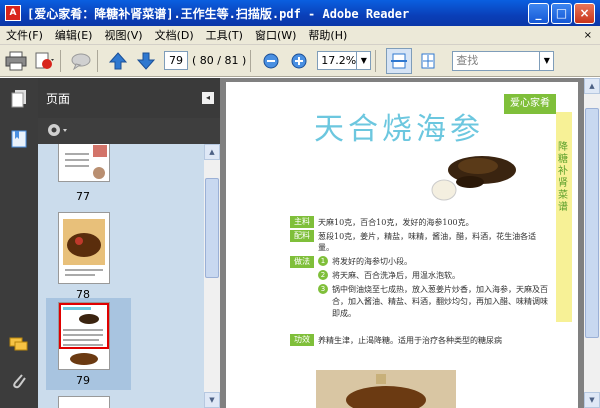  Describe the element at coordinates (118, 61) in the screenshot. I see `previous-page-icon` at that location.